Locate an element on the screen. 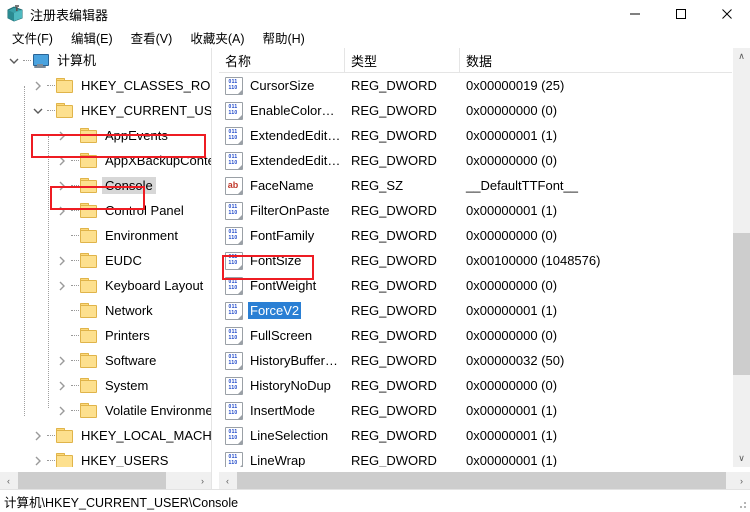 This screenshot has width=750, height=512. tree-hscroll-track is located at coordinates (105, 480).